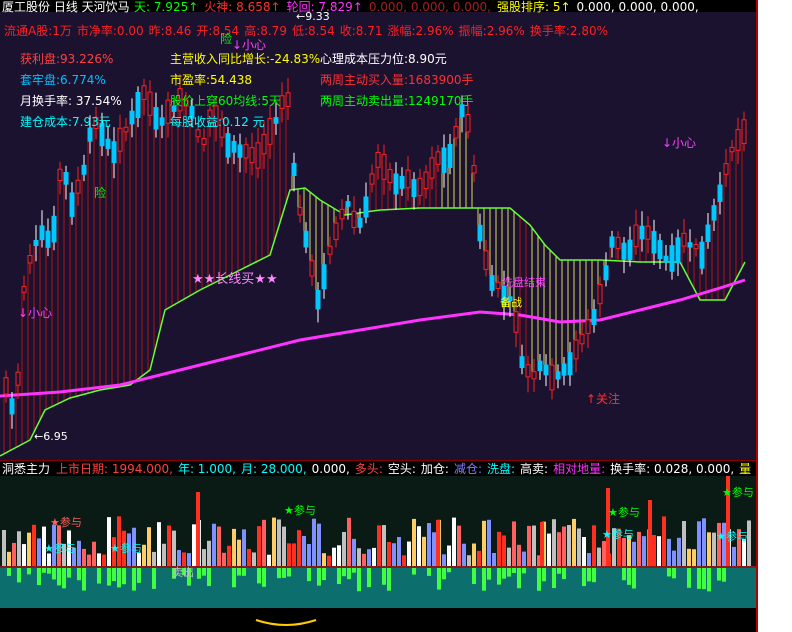 This screenshot has height=632, width=792. Describe the element at coordinates (368, 469) in the screenshot. I see `lower-indicator: 多头:` at that location.